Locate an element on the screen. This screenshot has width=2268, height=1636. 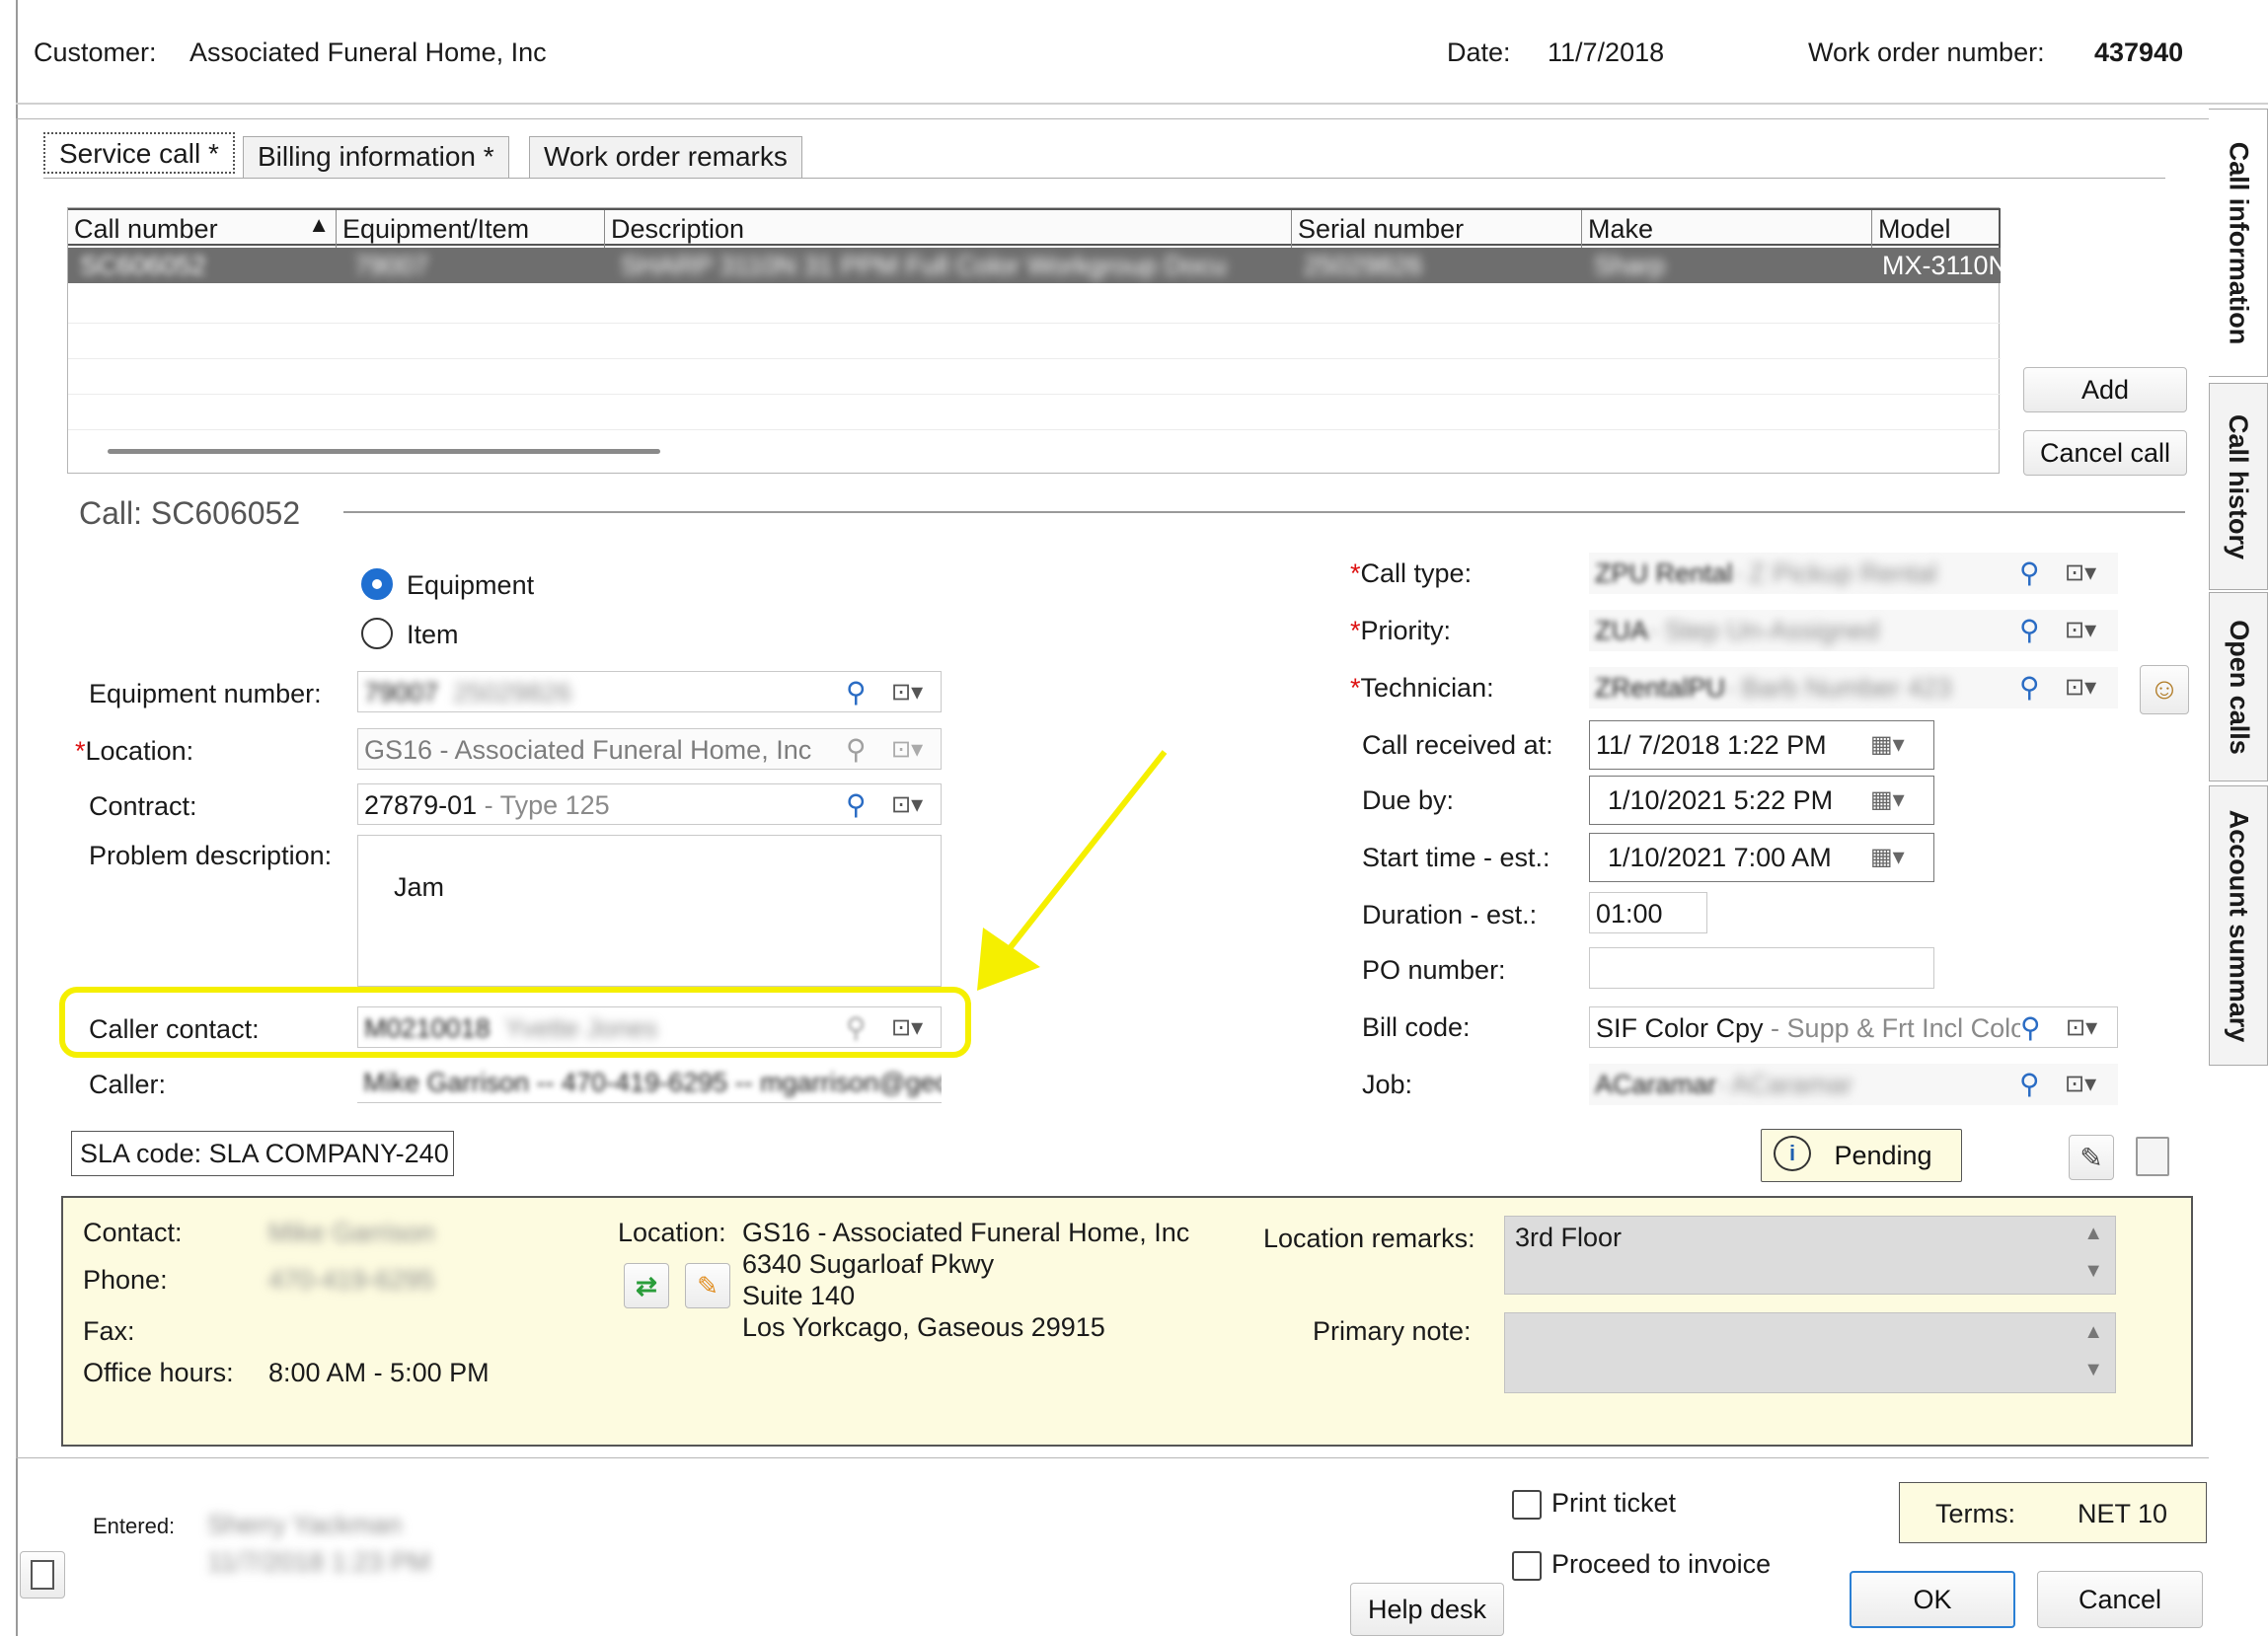
contact-value: Mike Garrison is located at coordinates (351, 1233).